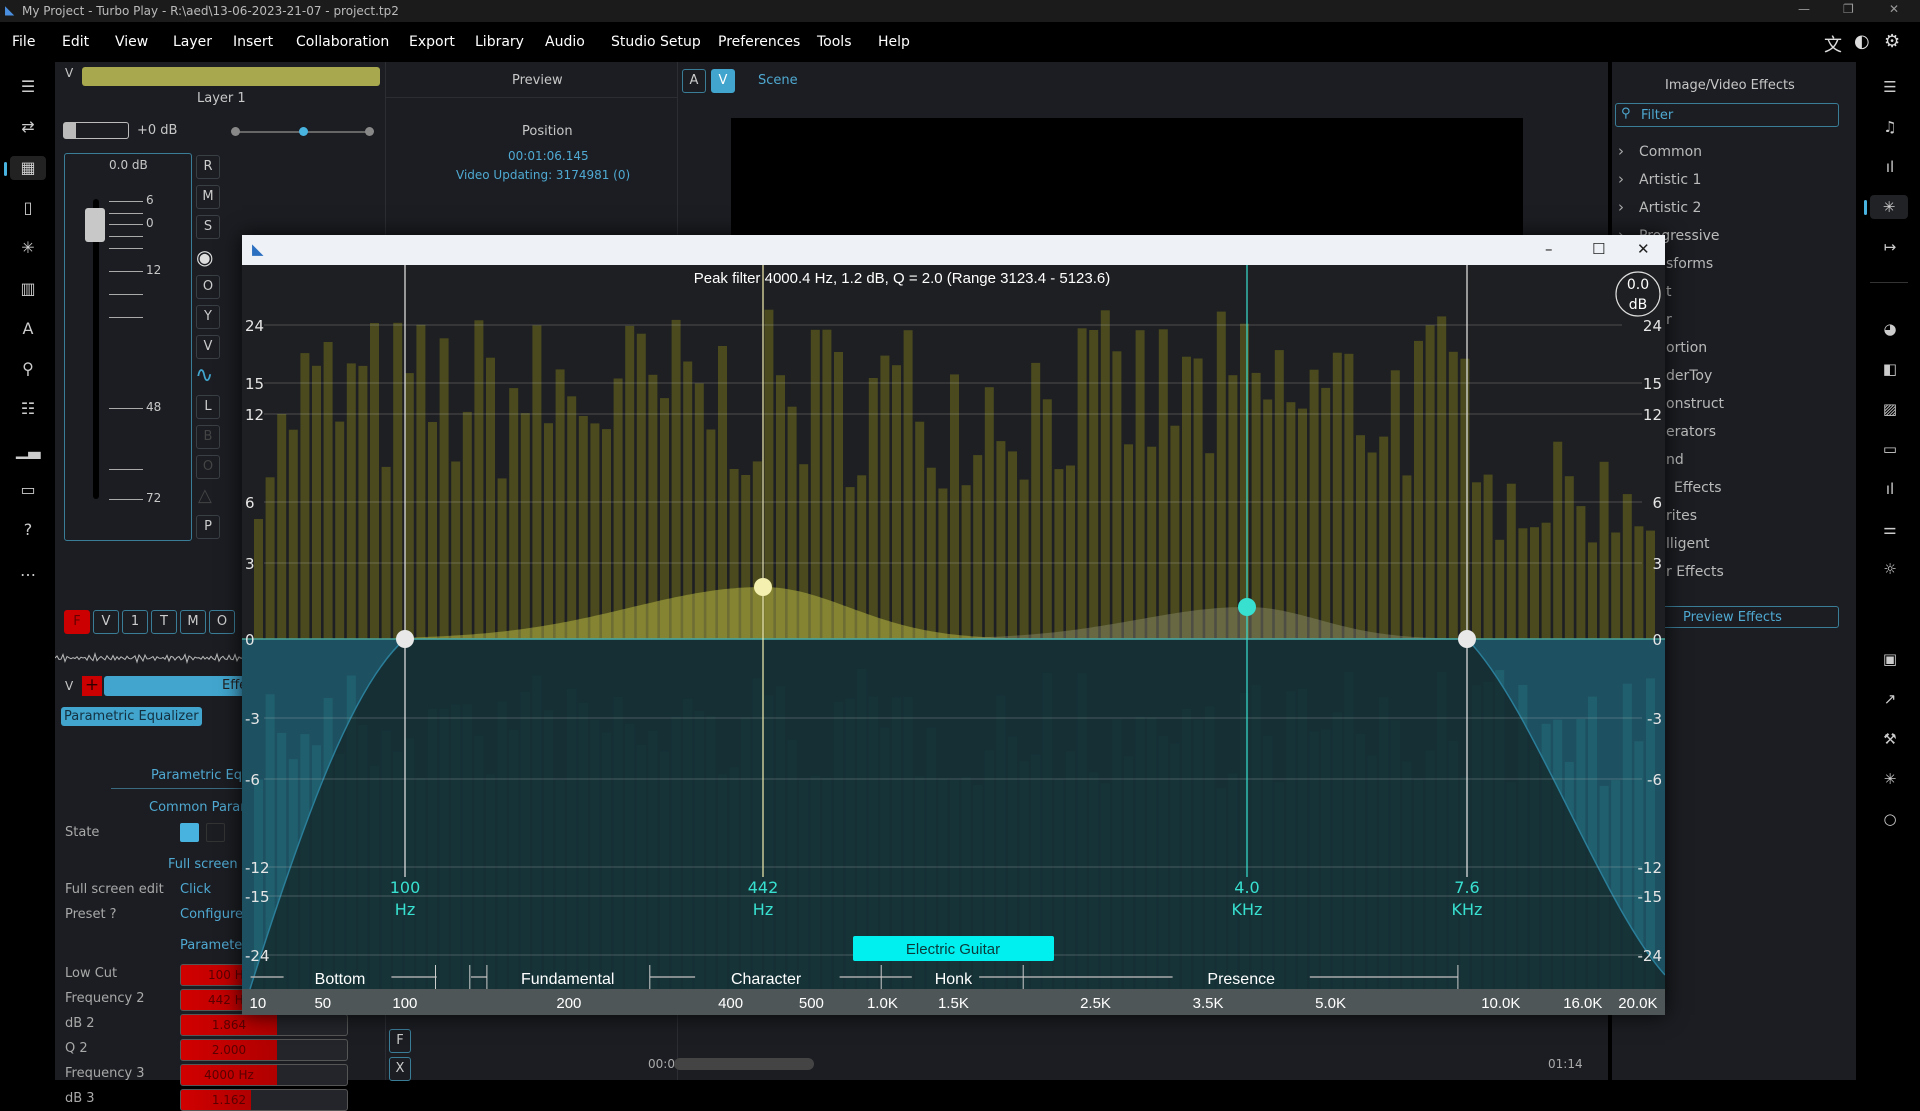 The height and width of the screenshot is (1111, 1920). What do you see at coordinates (208, 197) in the screenshot?
I see `side-button-m: M` at bounding box center [208, 197].